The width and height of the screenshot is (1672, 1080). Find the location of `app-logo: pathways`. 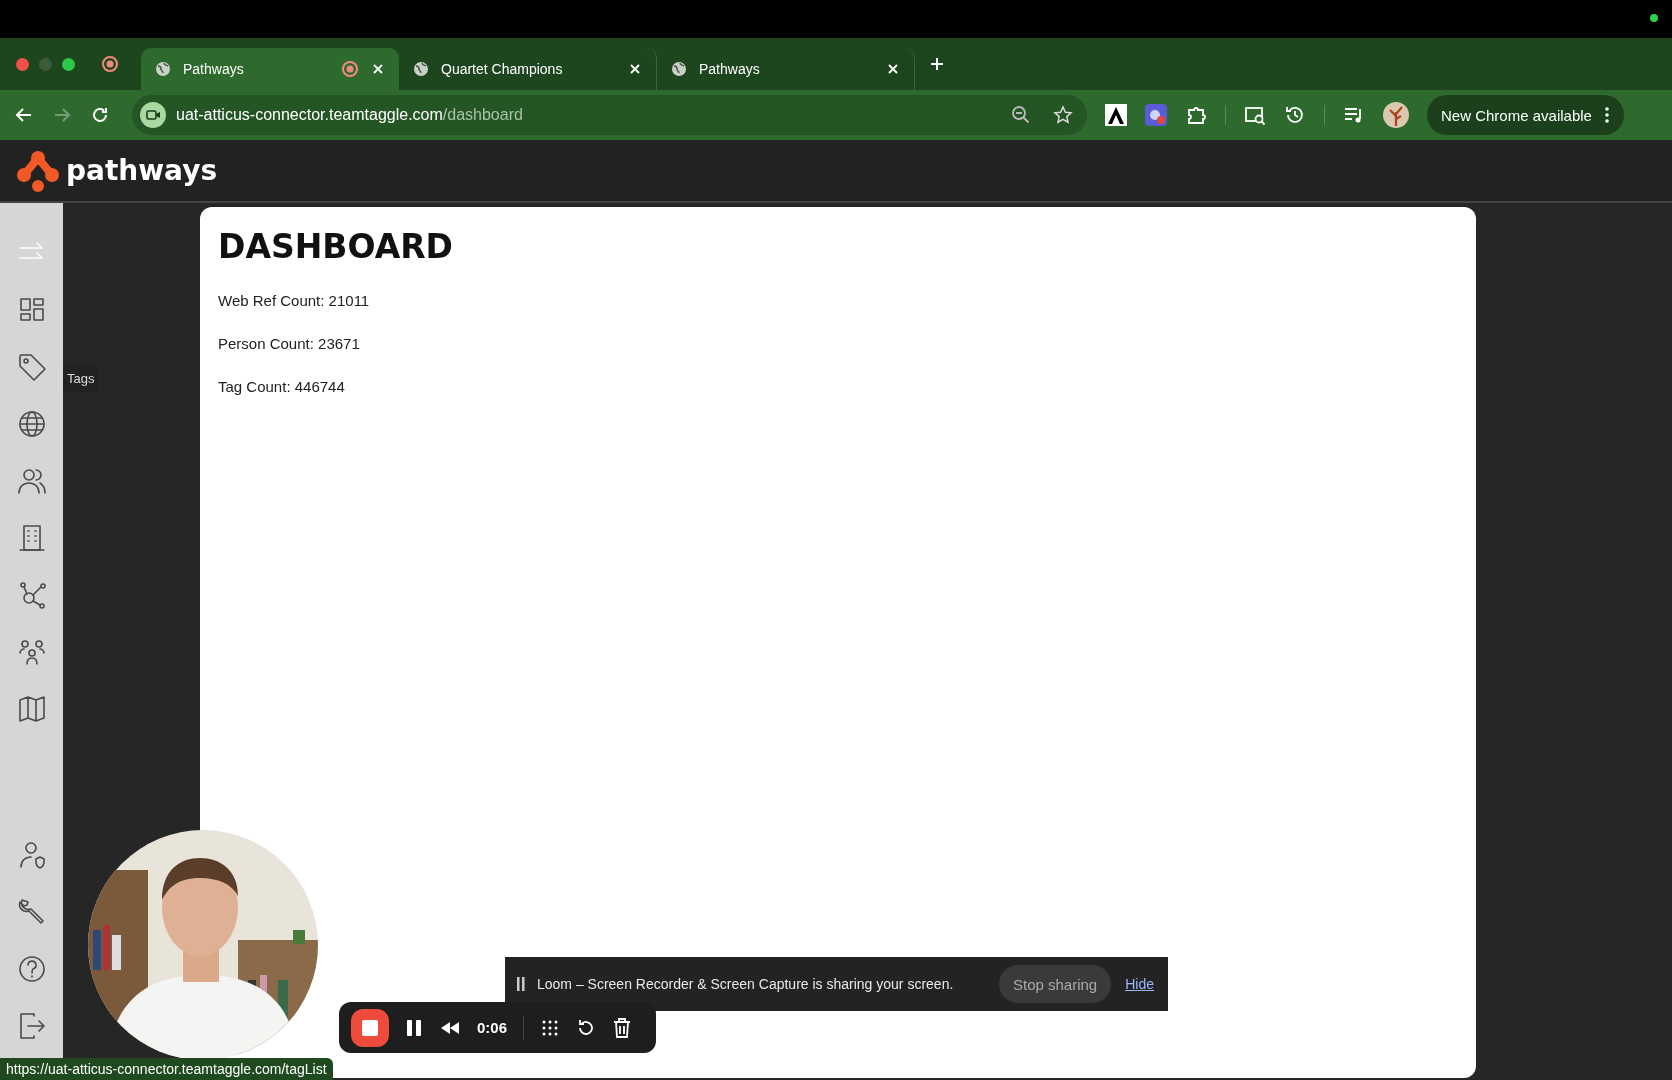

app-logo: pathways is located at coordinates (142, 170).